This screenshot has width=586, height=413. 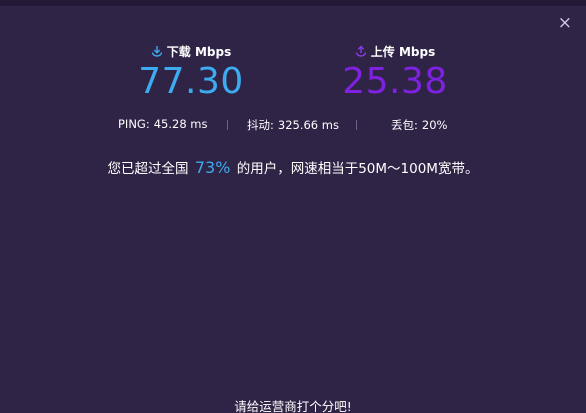 What do you see at coordinates (403, 51) in the screenshot?
I see `upload-label: 上传 Mbps` at bounding box center [403, 51].